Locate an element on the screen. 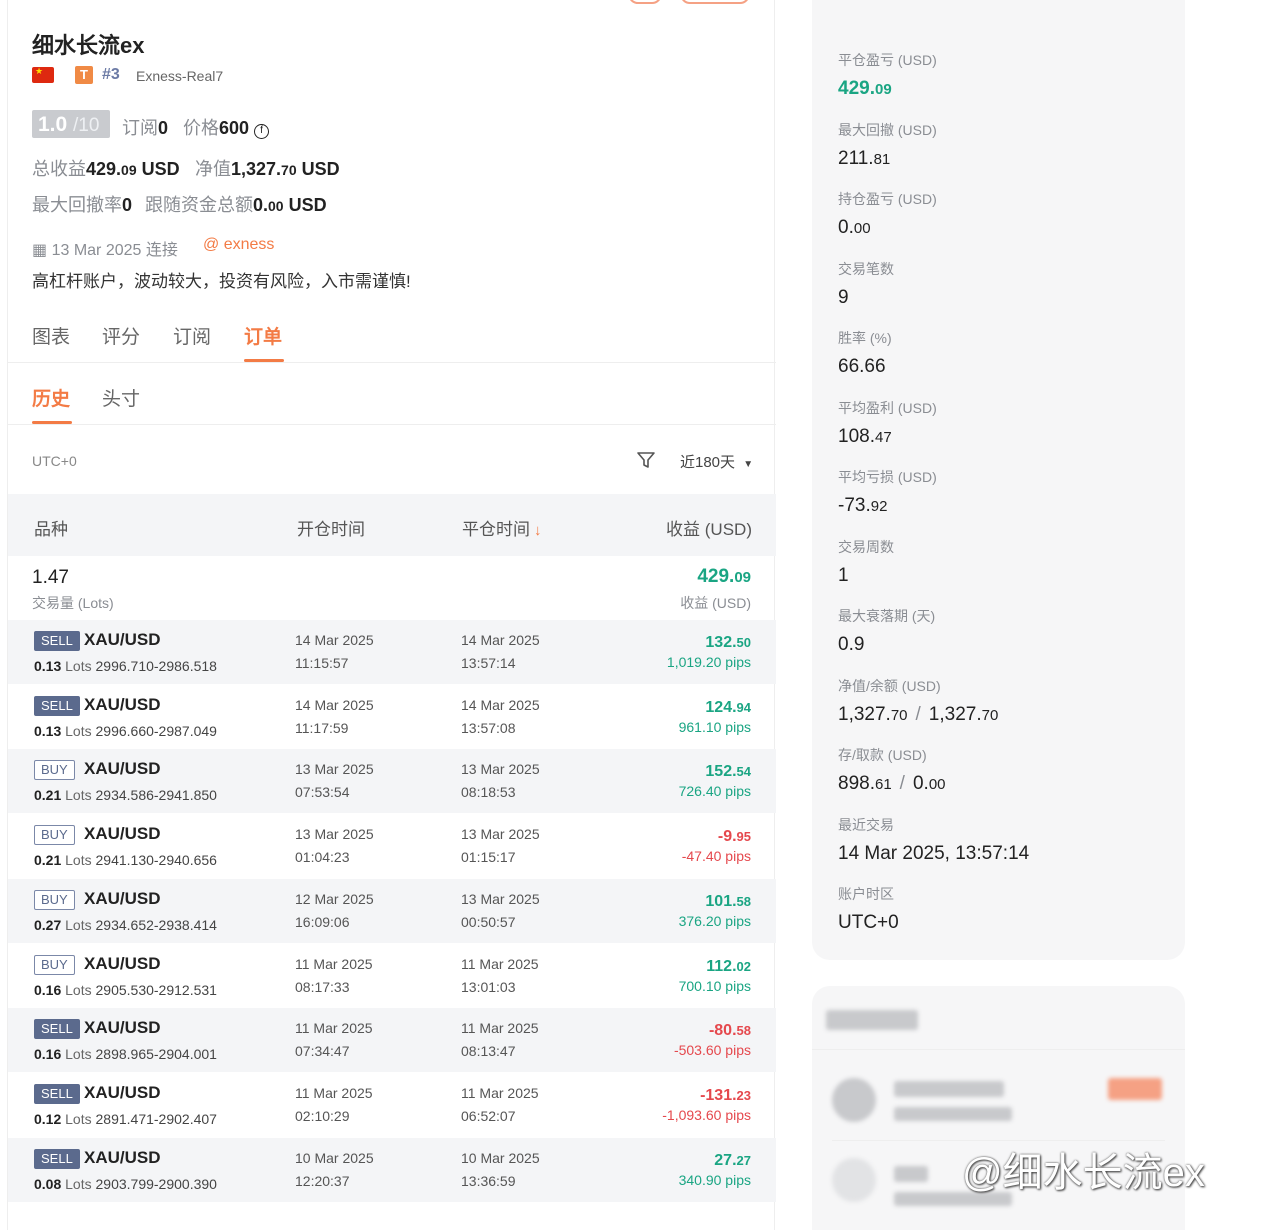 Image resolution: width=1280 pixels, height=1230 pixels. table-header: 品种 开仓时间 平仓时间 ↓ 收益 (USD) is located at coordinates (392, 525).